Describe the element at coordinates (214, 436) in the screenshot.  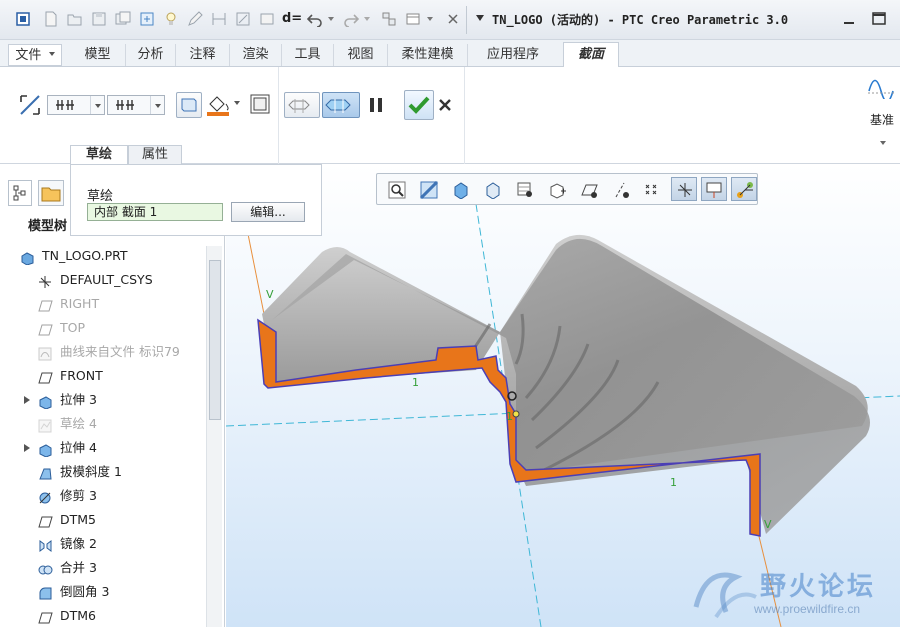
I see `tree-scrollbar` at that location.